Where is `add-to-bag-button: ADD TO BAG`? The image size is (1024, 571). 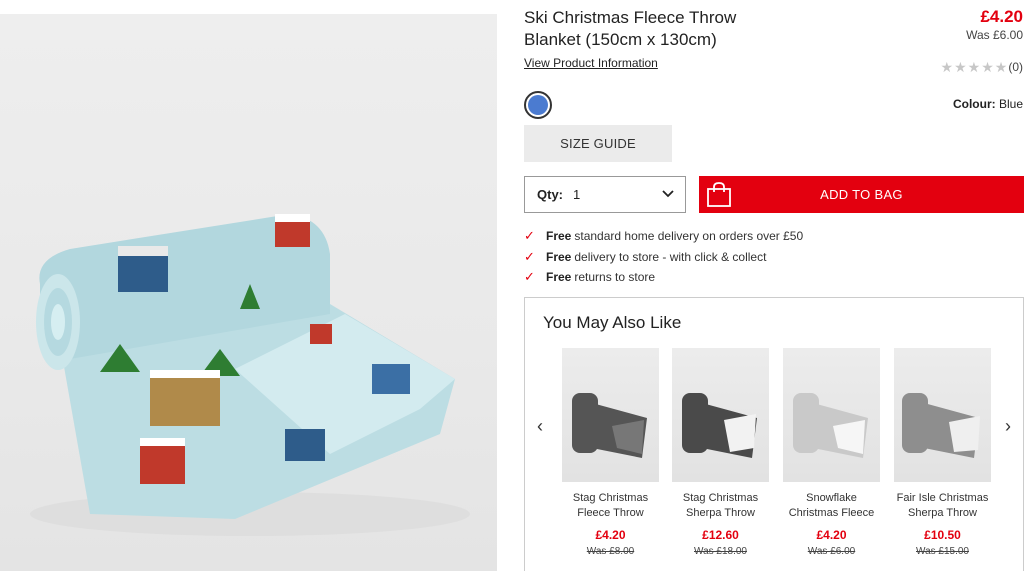 add-to-bag-button: ADD TO BAG is located at coordinates (861, 194).